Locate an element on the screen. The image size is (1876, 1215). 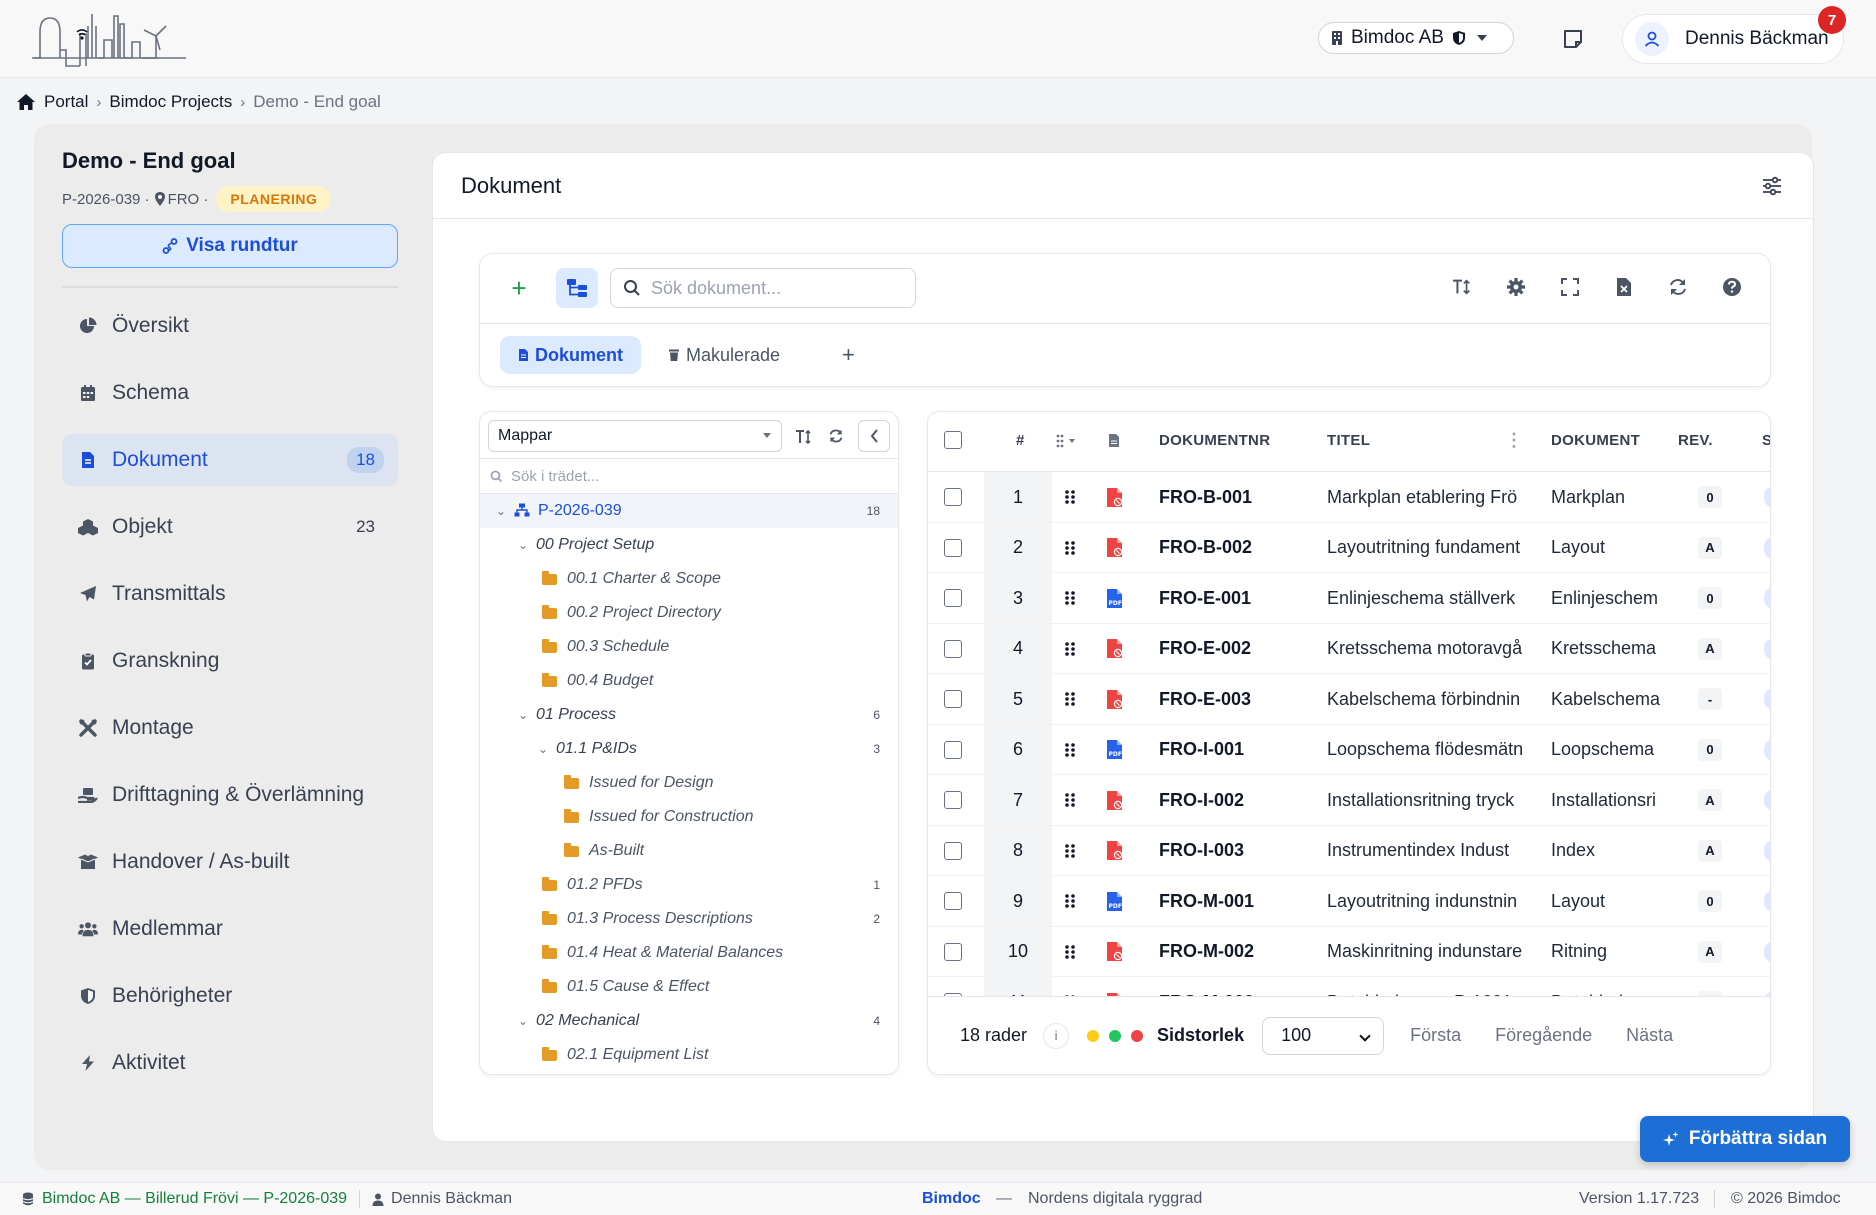
tree-node: 00.1 Charter & Scope is located at coordinates (689, 579).